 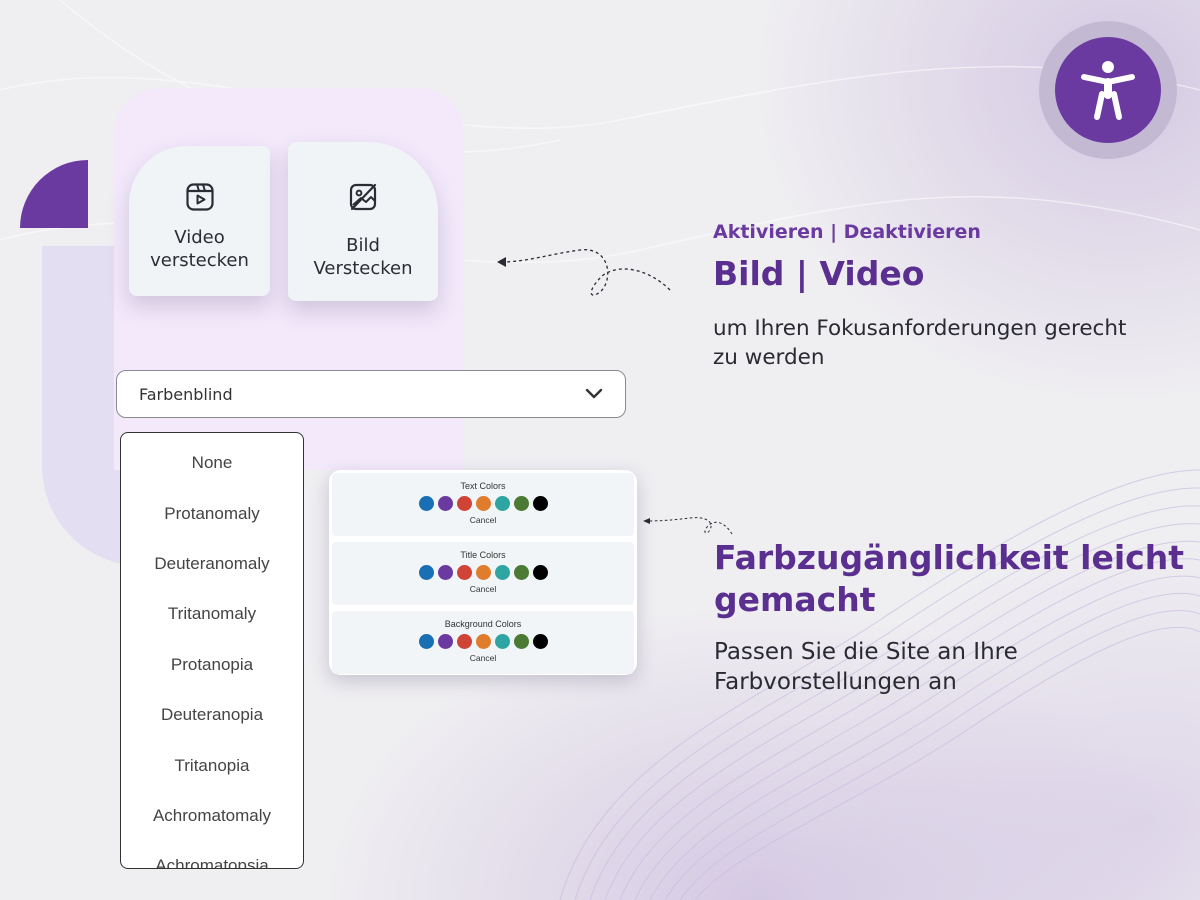 I want to click on option-none: None, so click(x=212, y=463).